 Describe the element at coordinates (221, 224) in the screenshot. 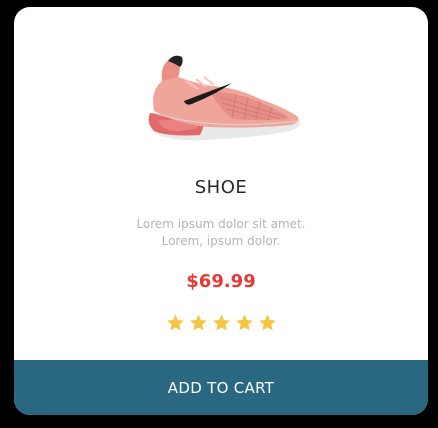

I see `description-line-1: Lorem ipsum dolor sit amet.` at that location.